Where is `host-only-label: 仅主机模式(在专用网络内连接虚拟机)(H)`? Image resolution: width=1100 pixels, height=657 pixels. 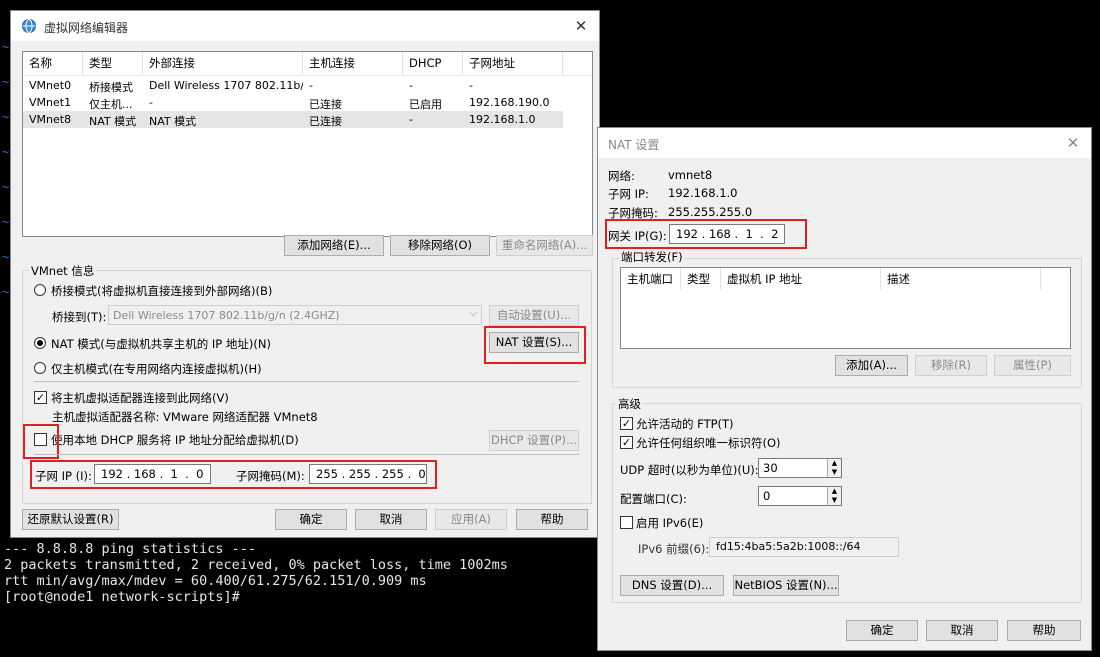 host-only-label: 仅主机模式(在专用网络内连接虚拟机)(H) is located at coordinates (156, 369).